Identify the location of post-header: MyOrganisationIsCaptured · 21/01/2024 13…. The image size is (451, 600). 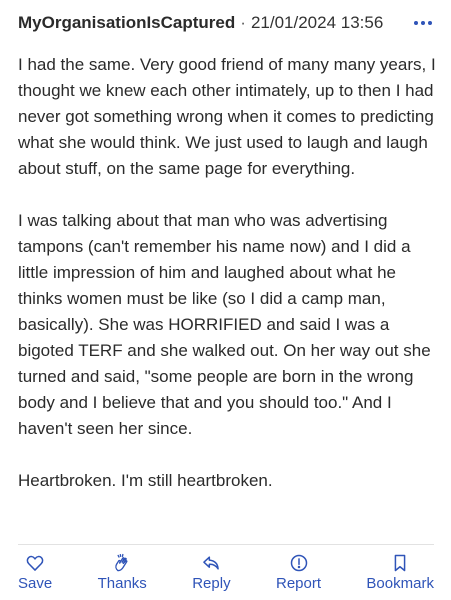
(228, 23).